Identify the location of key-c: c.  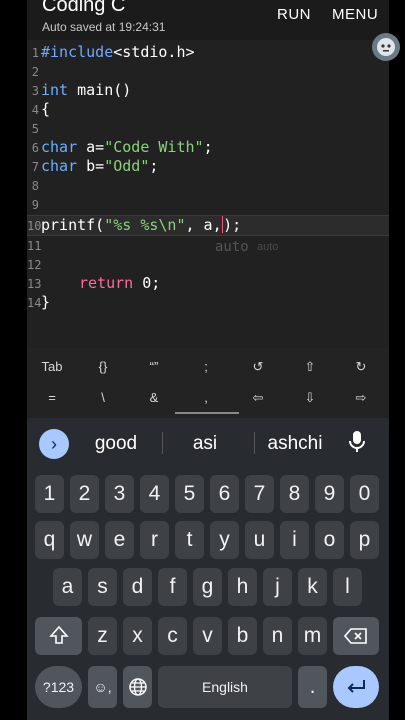
(172, 636).